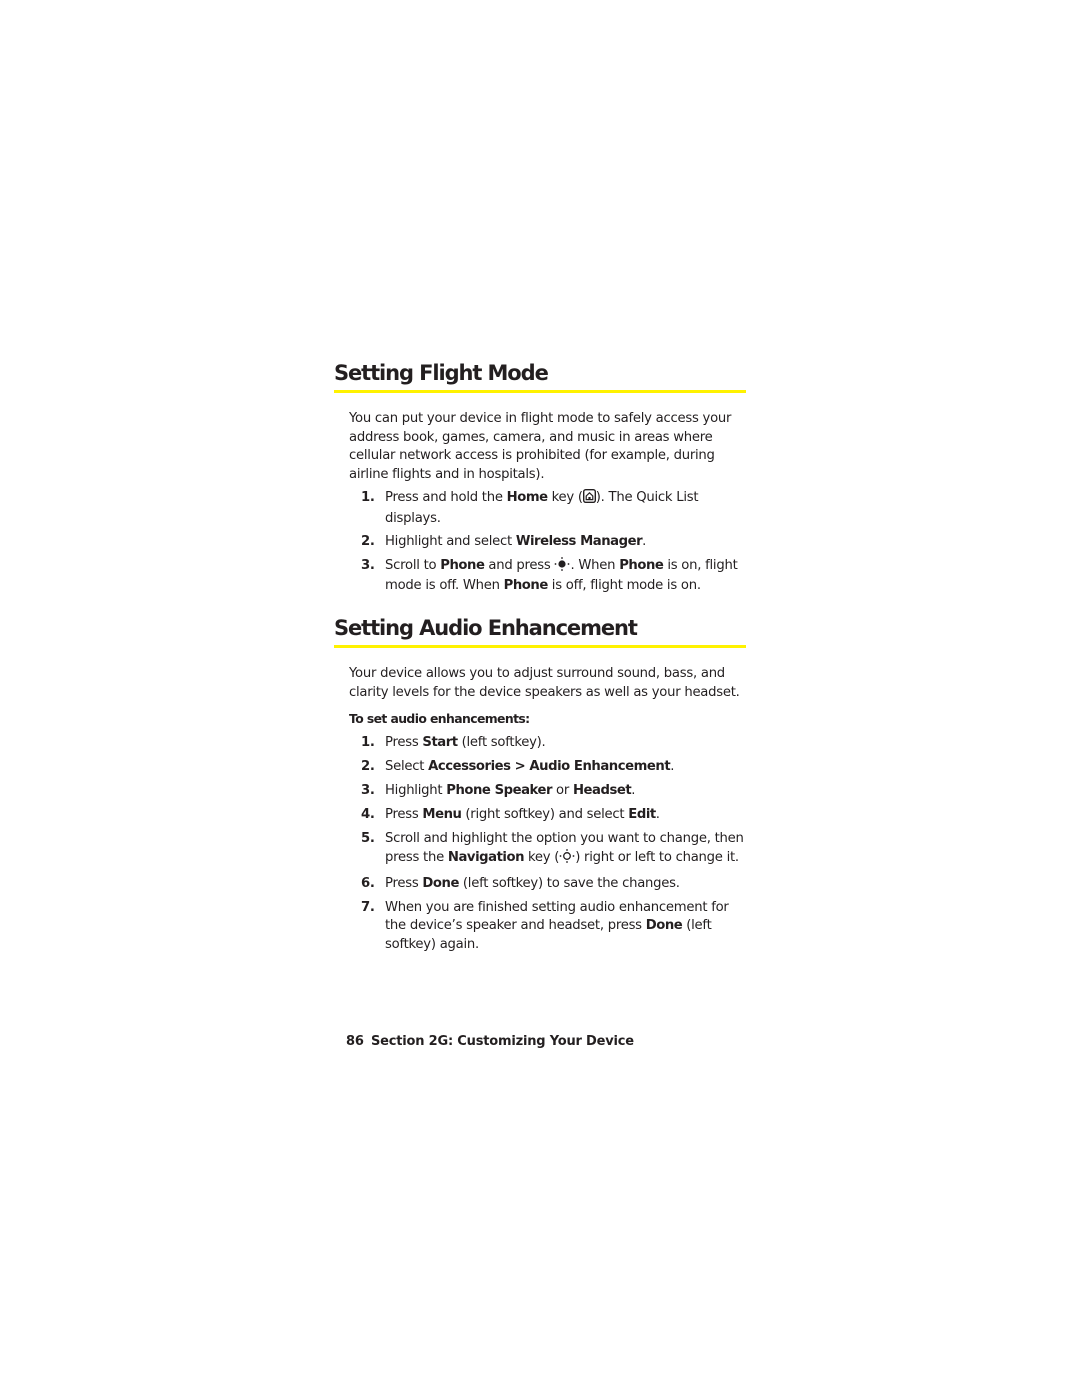 The height and width of the screenshot is (1397, 1080). I want to click on home-key-icon, so click(589, 499).